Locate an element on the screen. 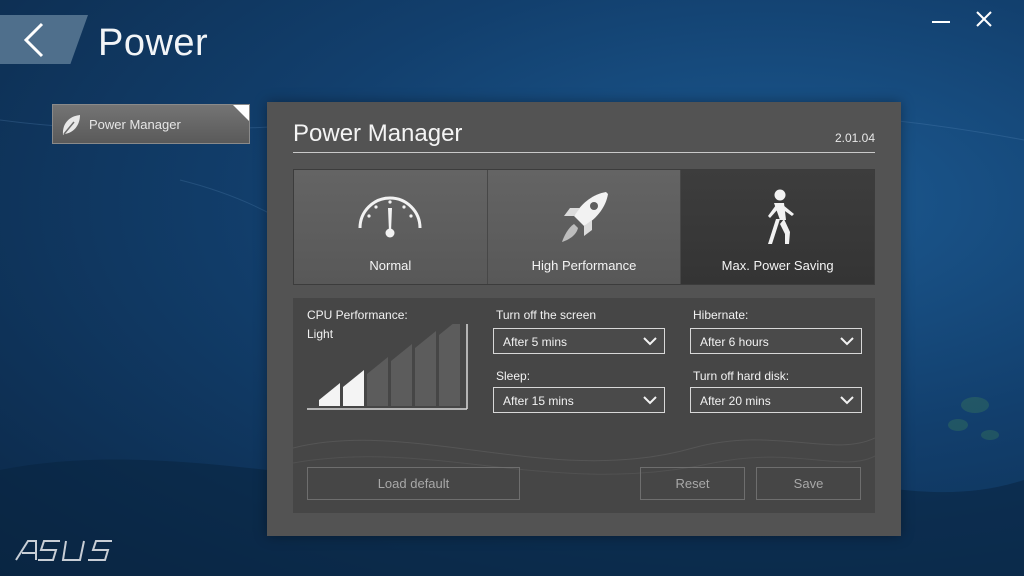  mode-high-performance: High Performance is located at coordinates (584, 227).